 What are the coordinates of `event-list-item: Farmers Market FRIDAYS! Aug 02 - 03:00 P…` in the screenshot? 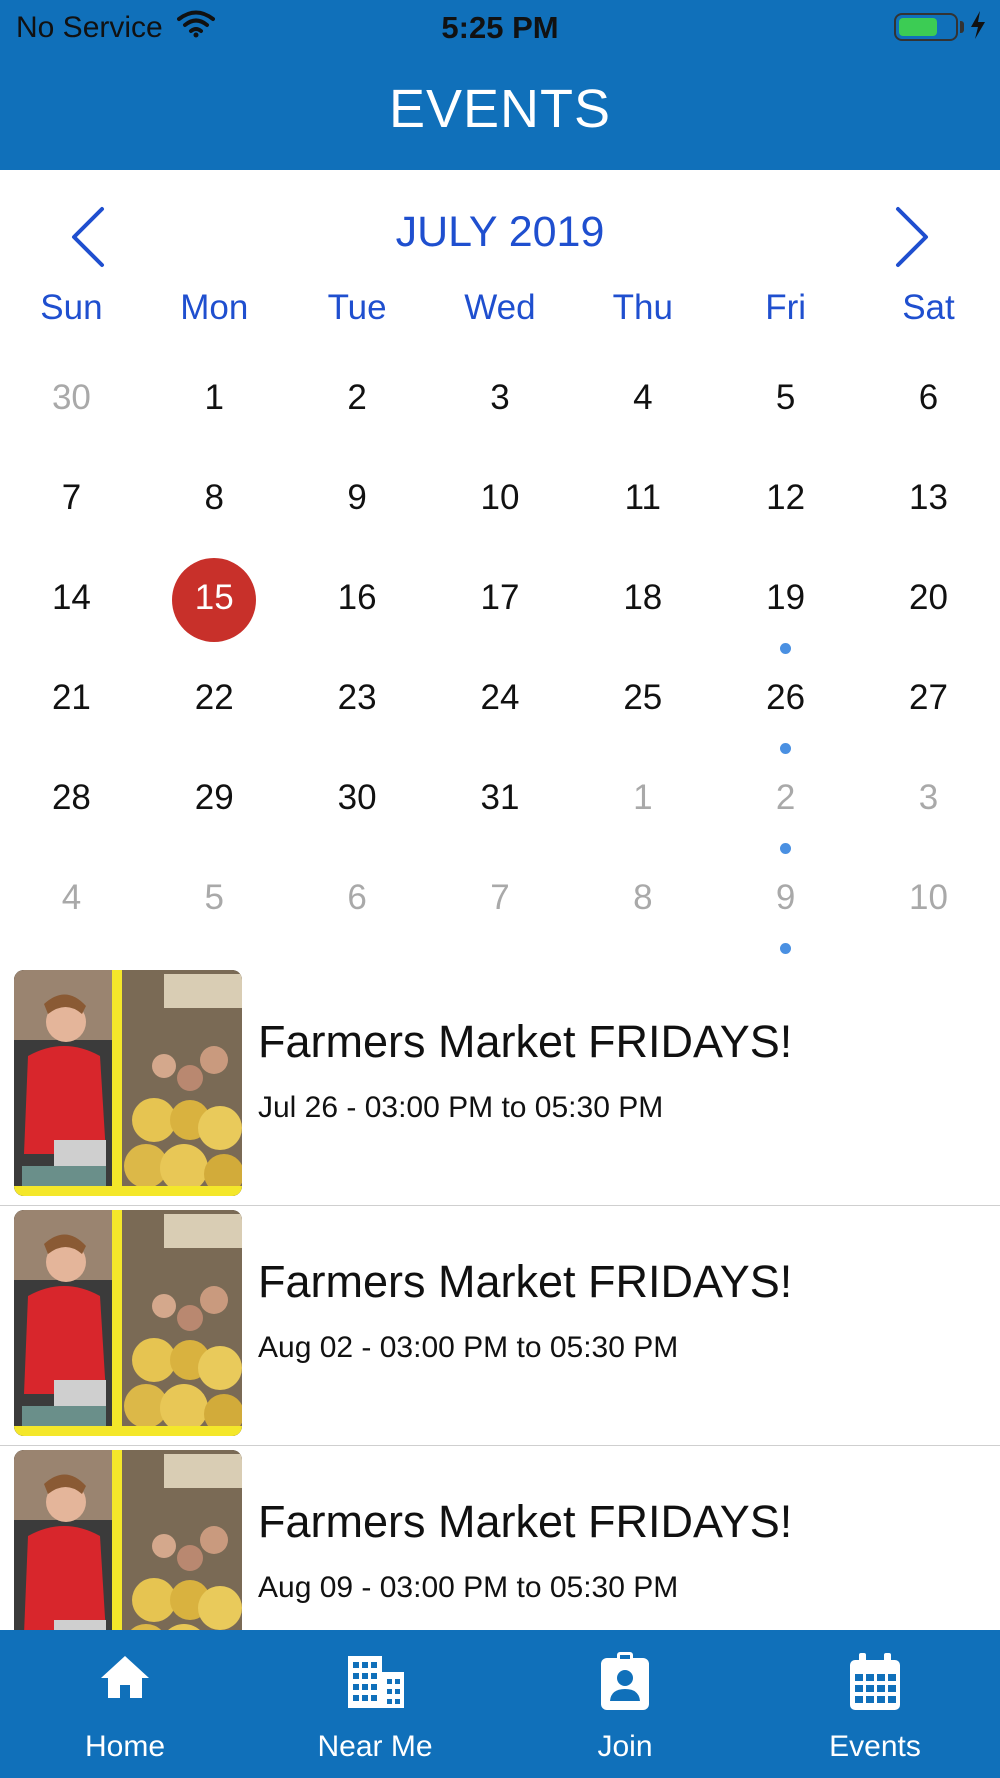 It's located at (500, 1326).